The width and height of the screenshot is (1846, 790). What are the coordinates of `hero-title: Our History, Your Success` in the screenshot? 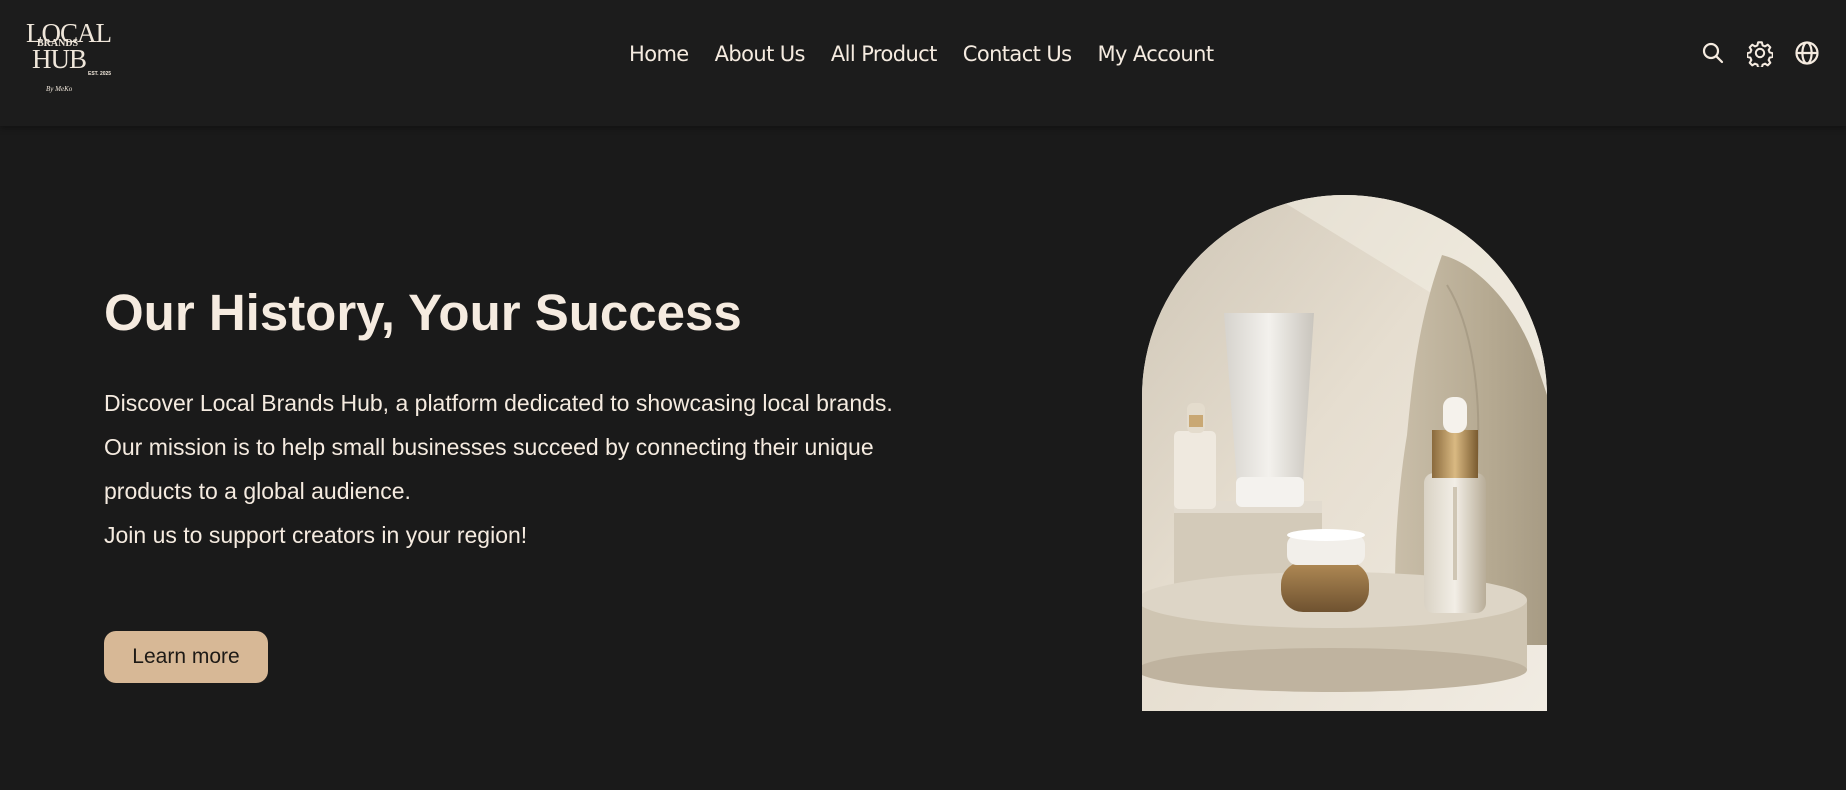 It's located at (423, 312).